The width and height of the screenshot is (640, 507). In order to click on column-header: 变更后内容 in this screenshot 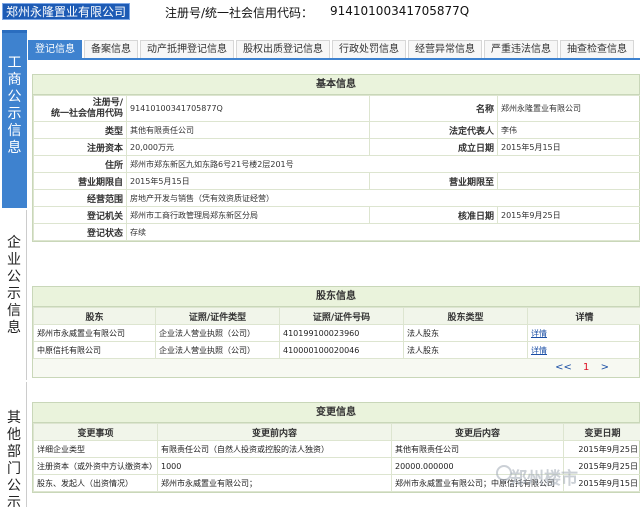, I will do `click(477, 432)`.